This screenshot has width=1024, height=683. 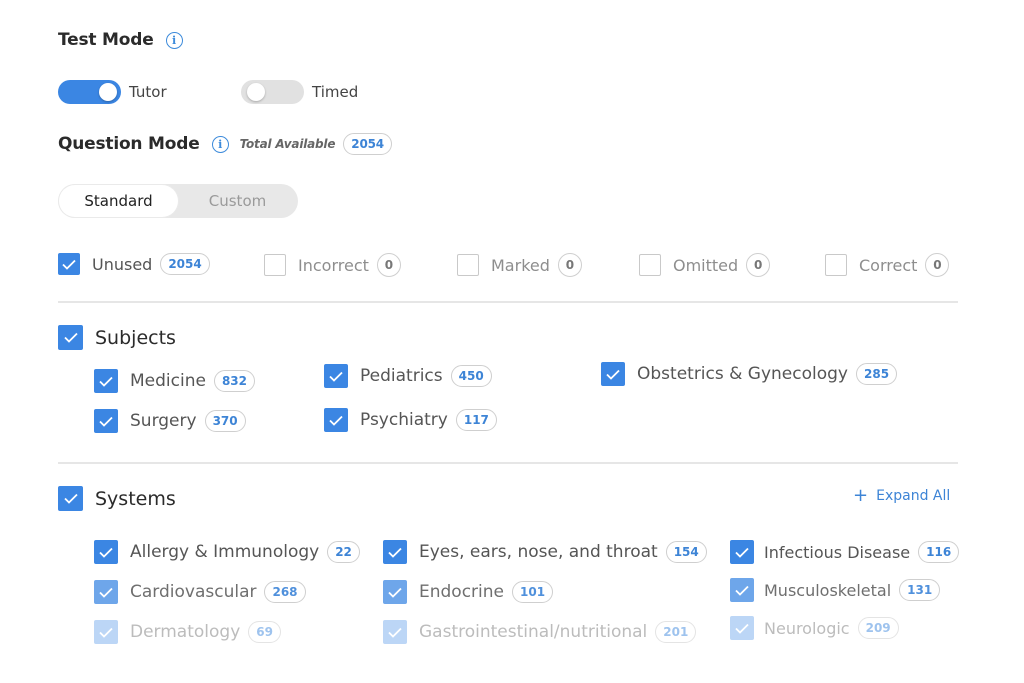 I want to click on filter-unused: Unused 2054, so click(x=134, y=264).